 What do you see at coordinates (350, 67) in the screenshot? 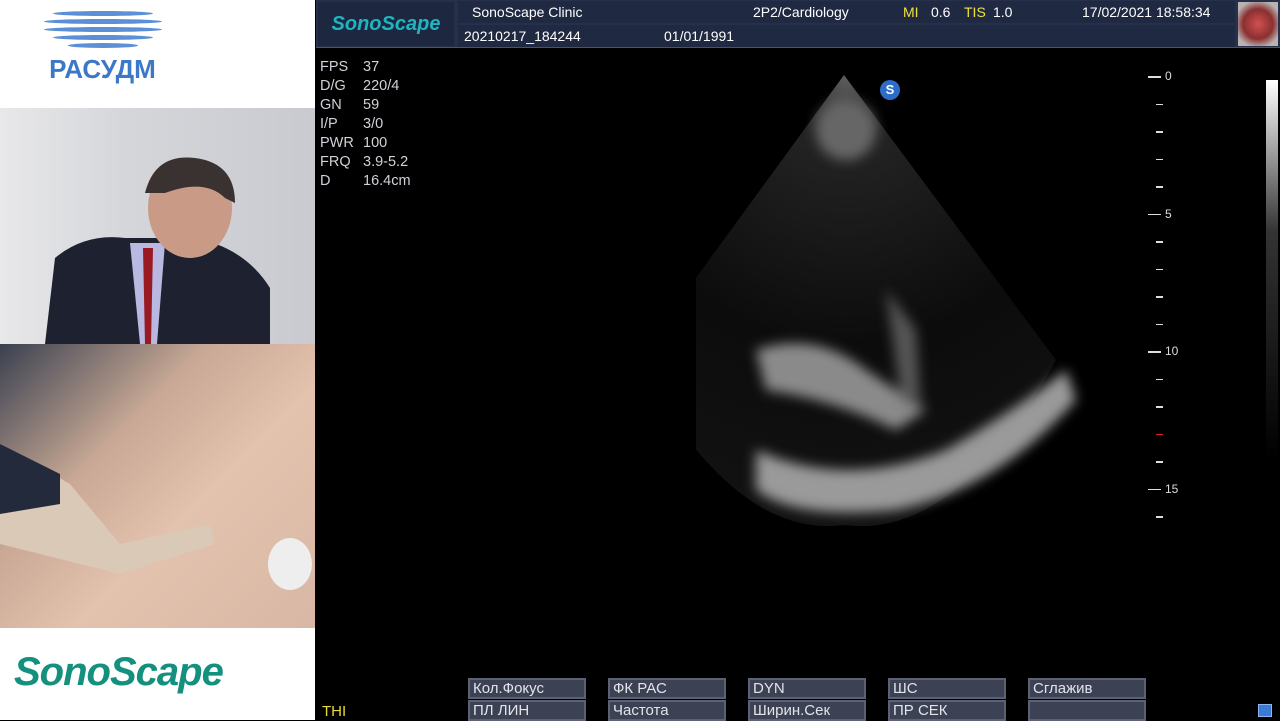
I see `param-row: FPS 37` at bounding box center [350, 67].